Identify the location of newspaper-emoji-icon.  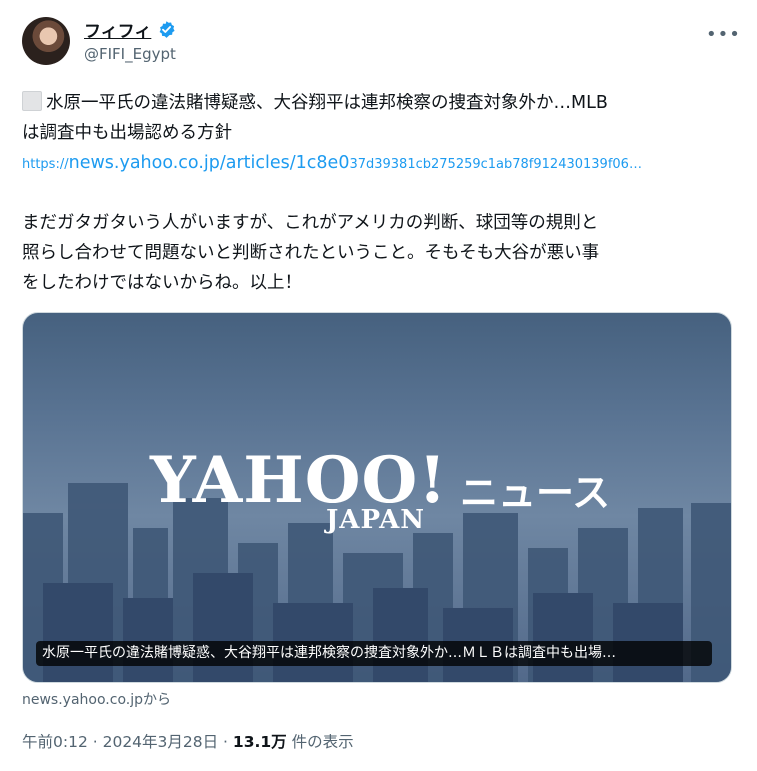
(32, 101).